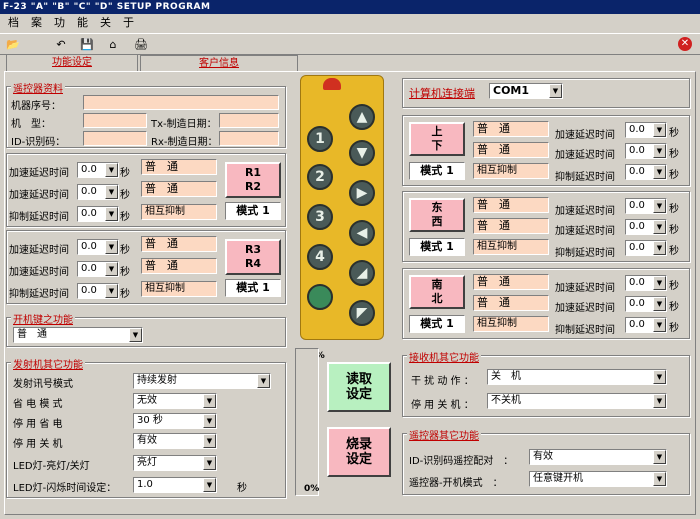 The height and width of the screenshot is (519, 700). What do you see at coordinates (646, 206) in the screenshot?
I see `east-west-row0-select: 0.0 ▼` at bounding box center [646, 206].